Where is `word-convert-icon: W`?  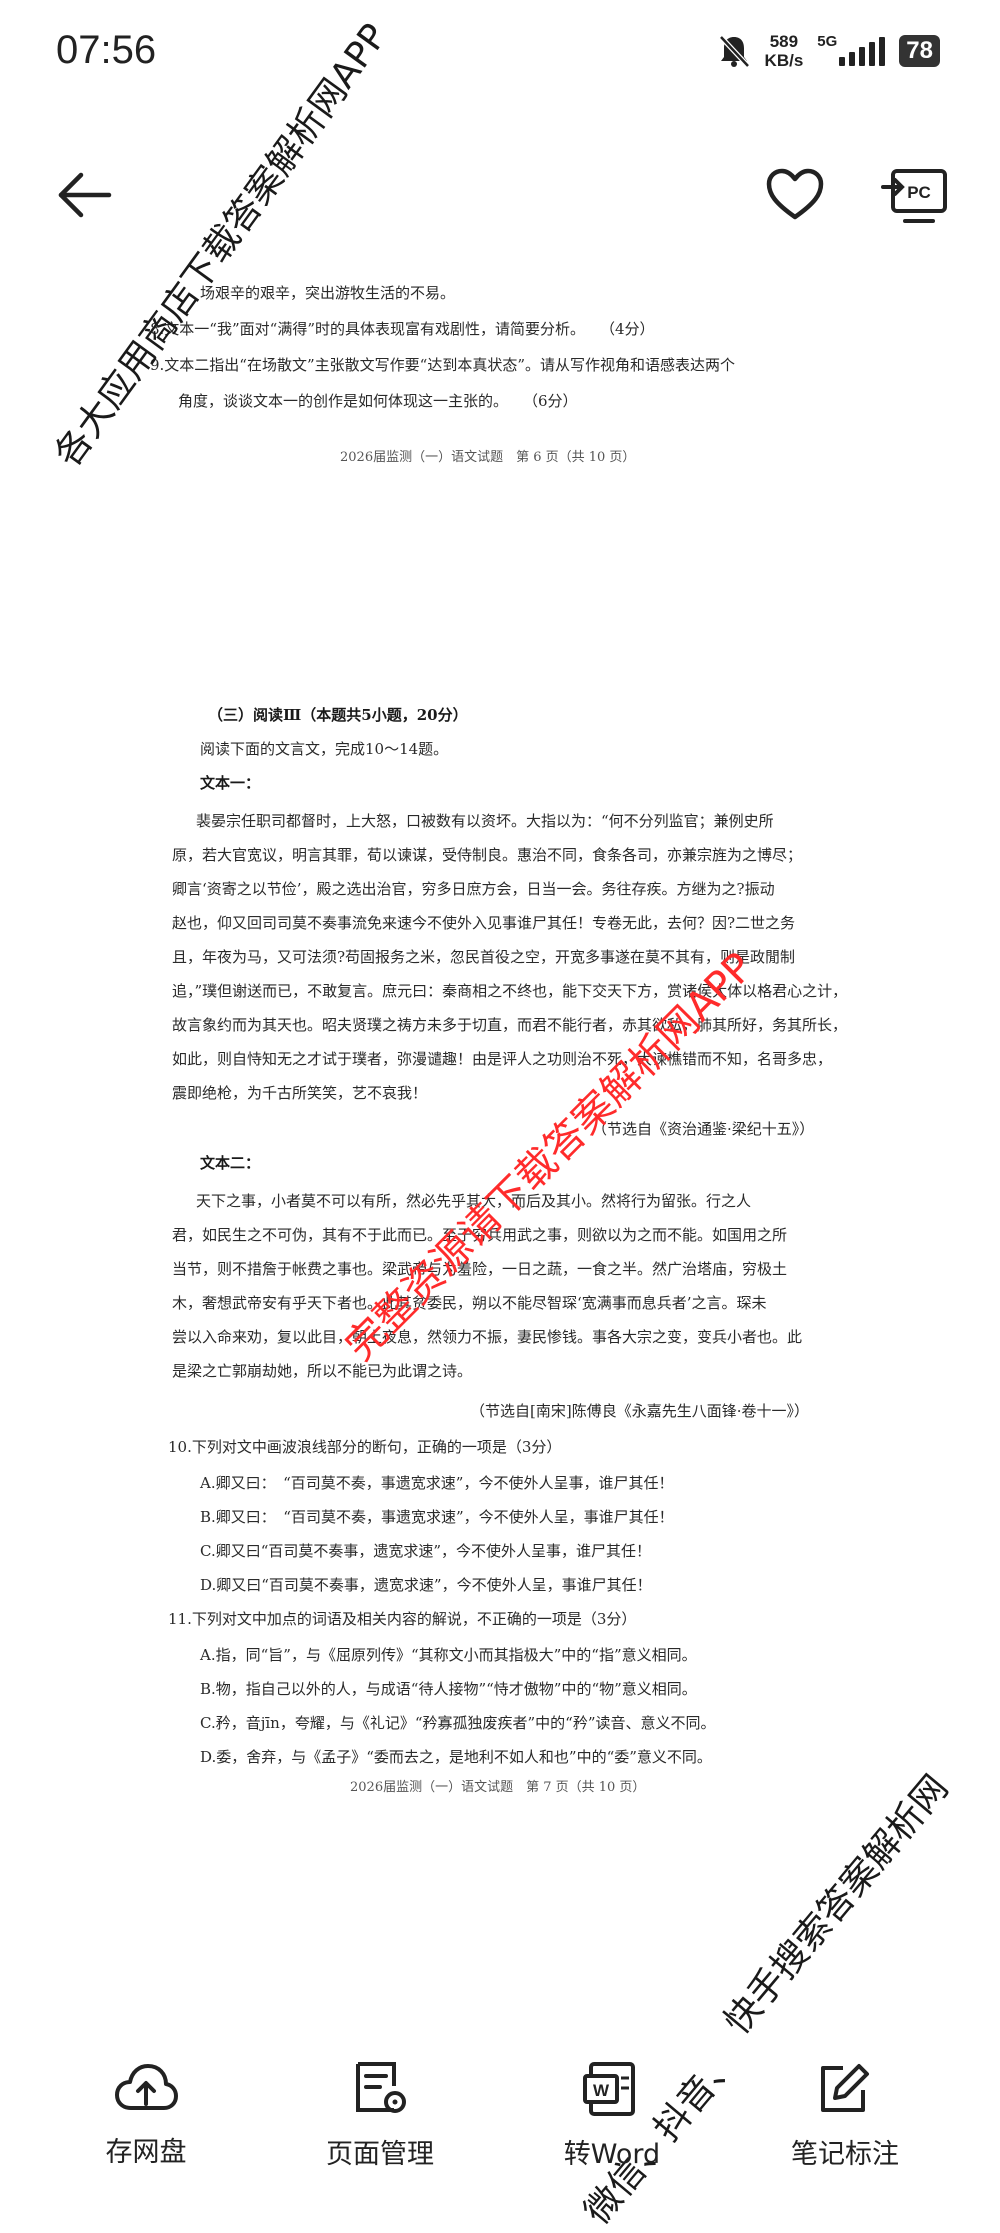 word-convert-icon: W is located at coordinates (609, 2089).